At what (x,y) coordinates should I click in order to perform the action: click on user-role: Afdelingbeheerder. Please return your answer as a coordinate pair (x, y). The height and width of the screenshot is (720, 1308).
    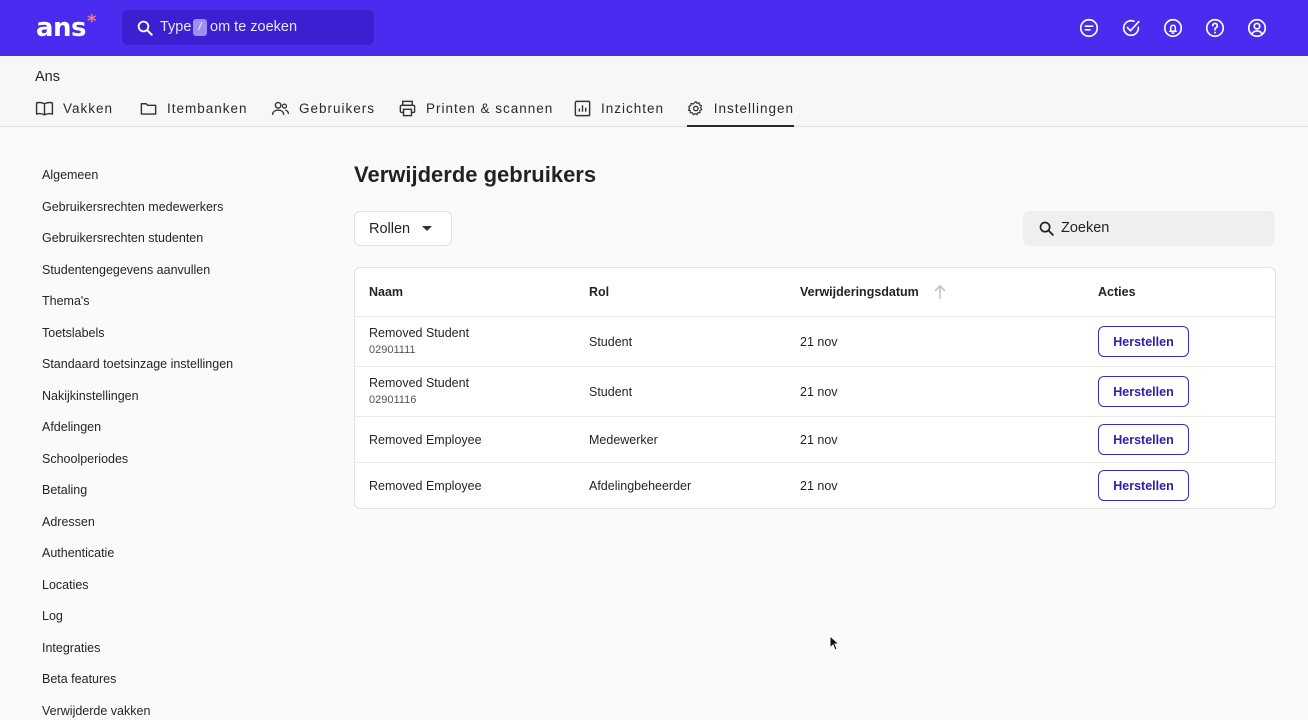
    Looking at the image, I should click on (640, 486).